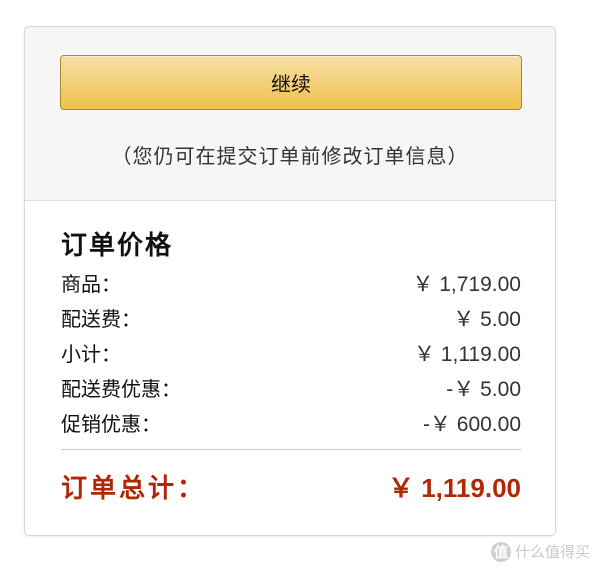  Describe the element at coordinates (487, 319) in the screenshot. I see `line-item-value: ￥ 5.00` at that location.